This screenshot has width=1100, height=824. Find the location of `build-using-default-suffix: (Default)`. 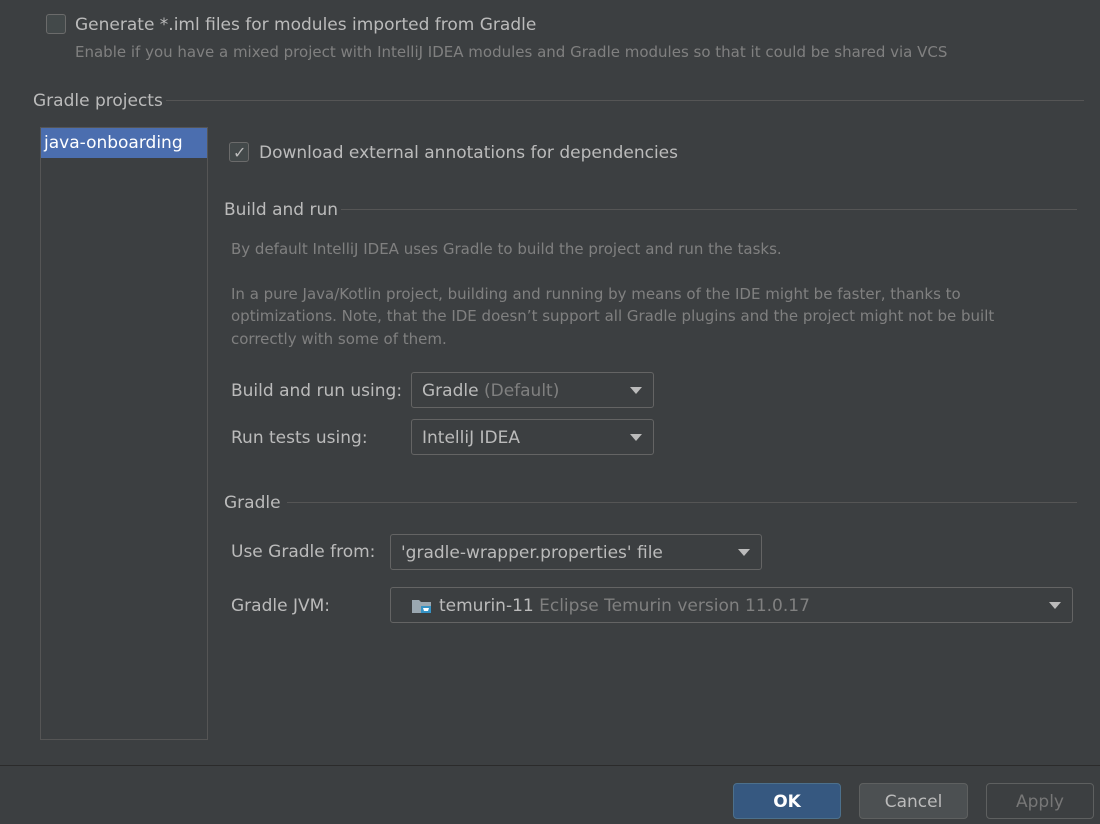

build-using-default-suffix: (Default) is located at coordinates (521, 391).